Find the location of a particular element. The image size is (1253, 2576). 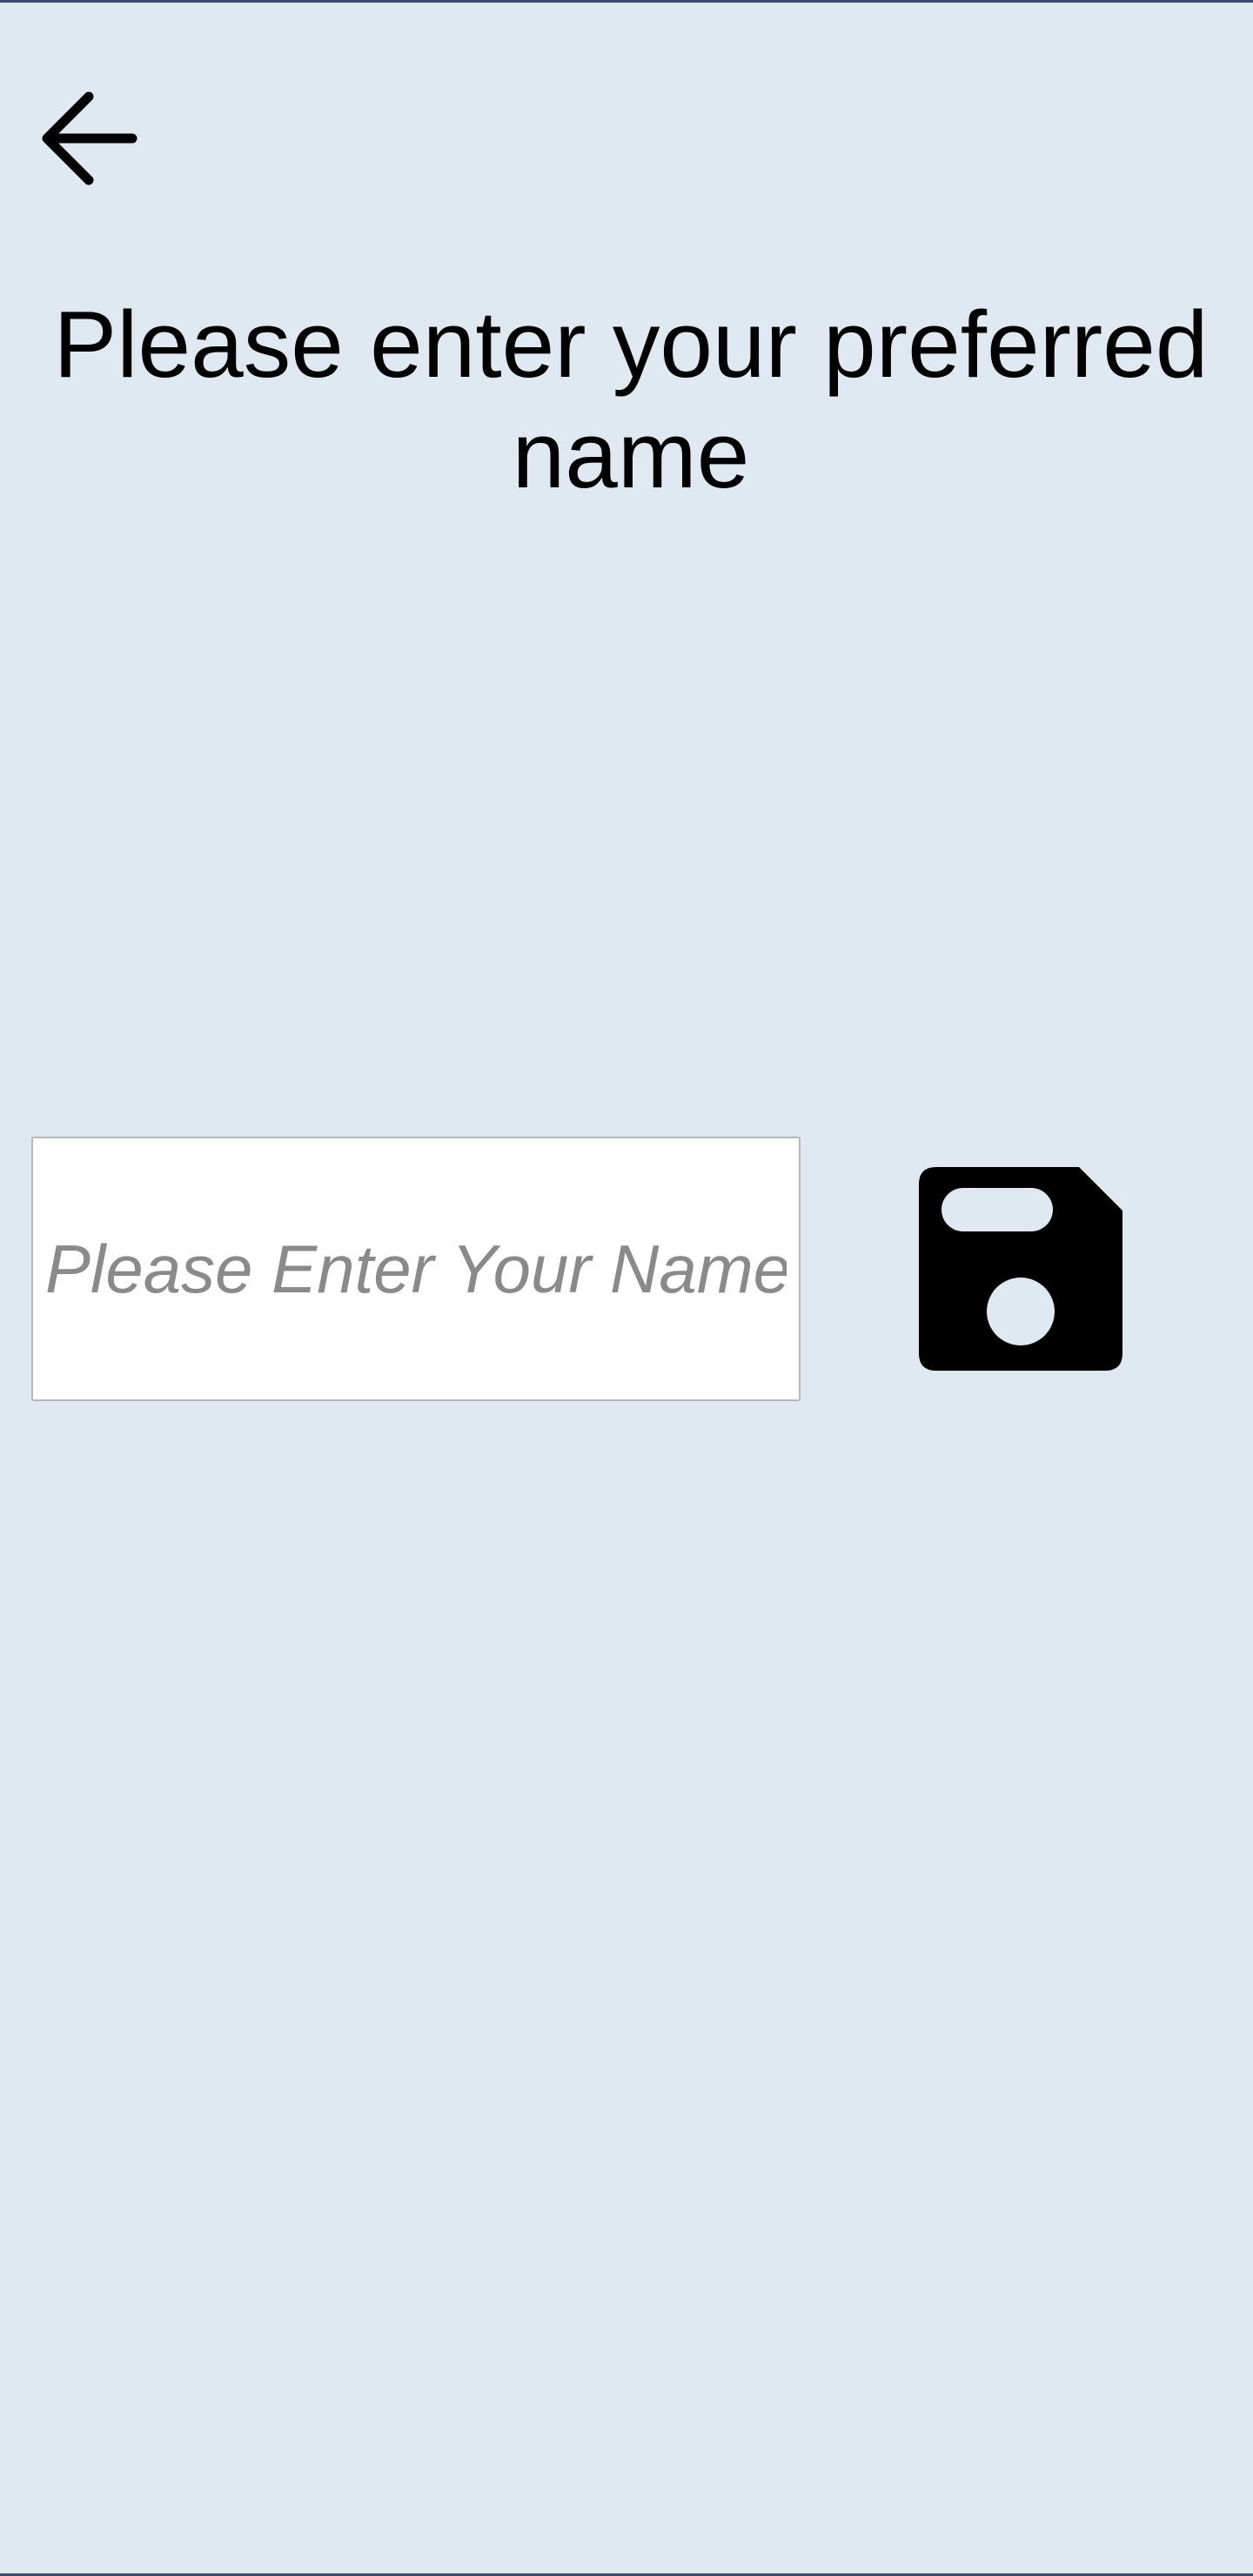

arrow-left-icon is located at coordinates (89, 138).